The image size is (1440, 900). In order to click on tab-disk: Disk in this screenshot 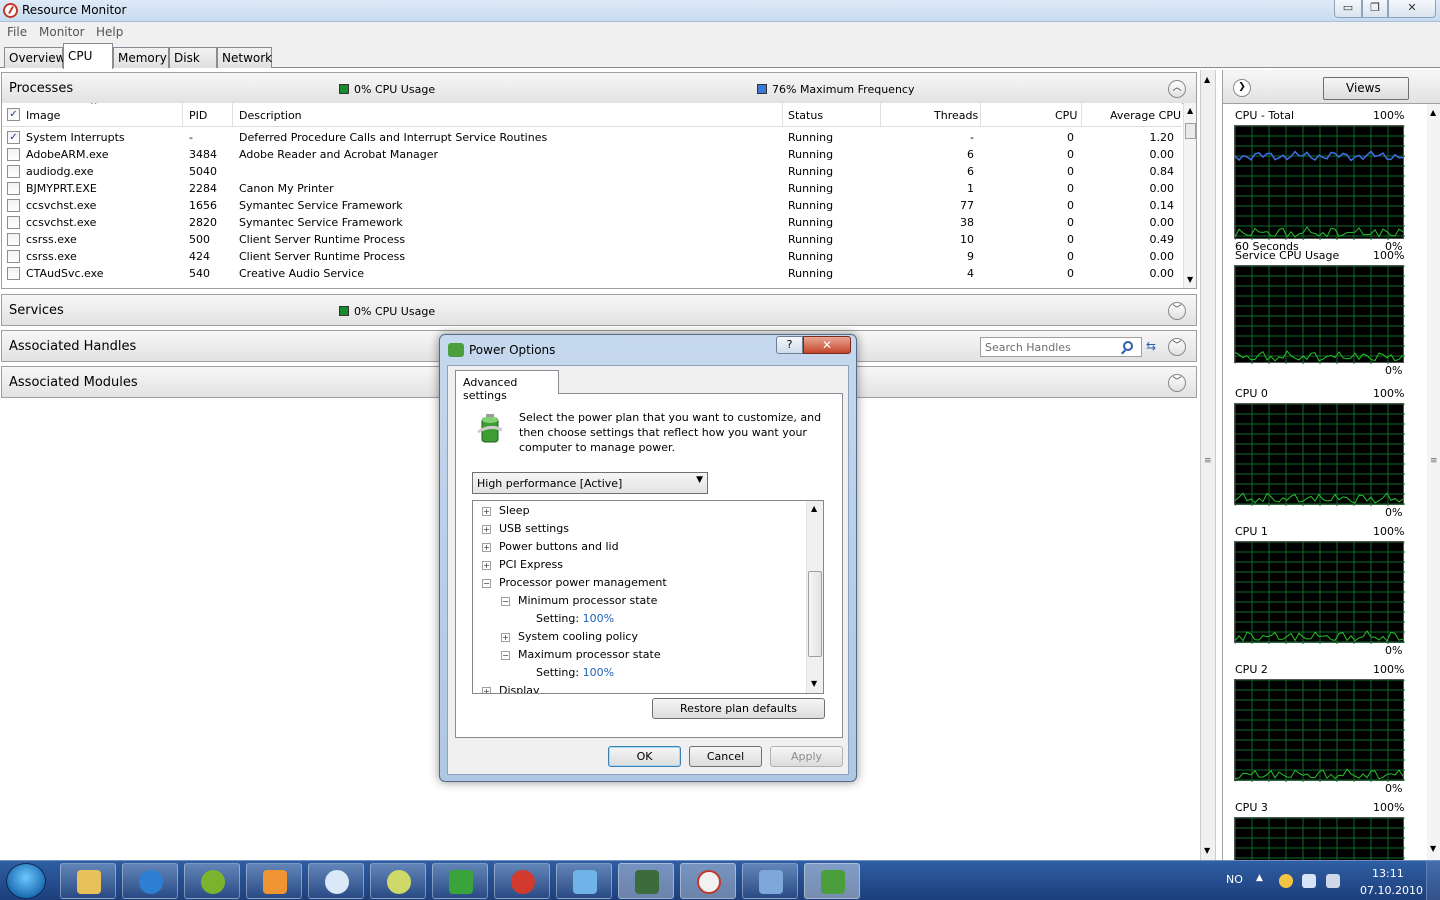, I will do `click(193, 57)`.